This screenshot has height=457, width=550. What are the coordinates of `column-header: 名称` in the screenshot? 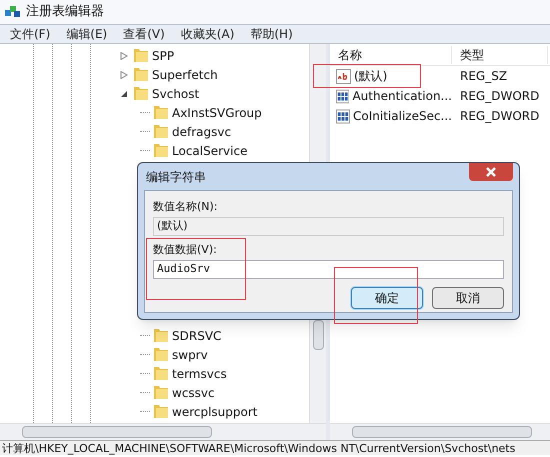 It's located at (391, 55).